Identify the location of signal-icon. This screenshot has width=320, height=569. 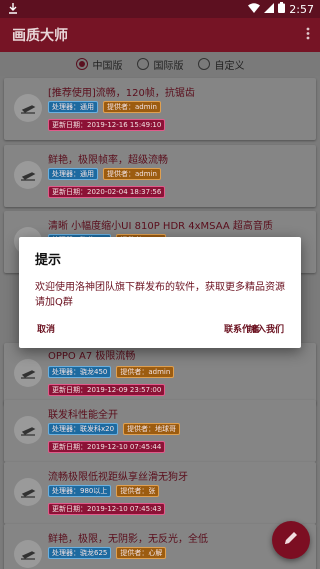
(269, 9).